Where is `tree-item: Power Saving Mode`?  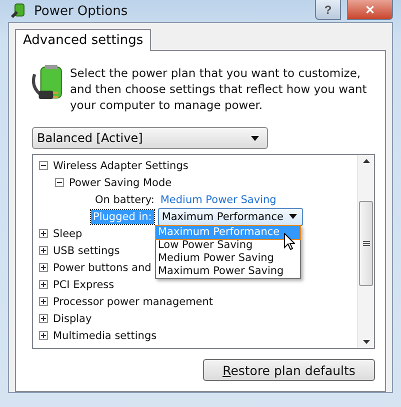
tree-item: Power Saving Mode is located at coordinates (120, 182).